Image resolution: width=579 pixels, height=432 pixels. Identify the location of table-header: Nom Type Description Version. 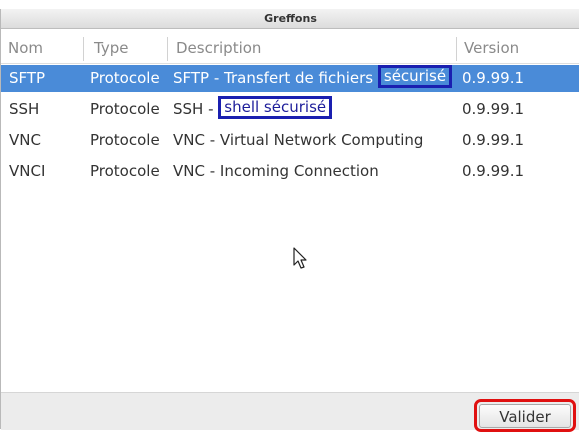
(290, 46).